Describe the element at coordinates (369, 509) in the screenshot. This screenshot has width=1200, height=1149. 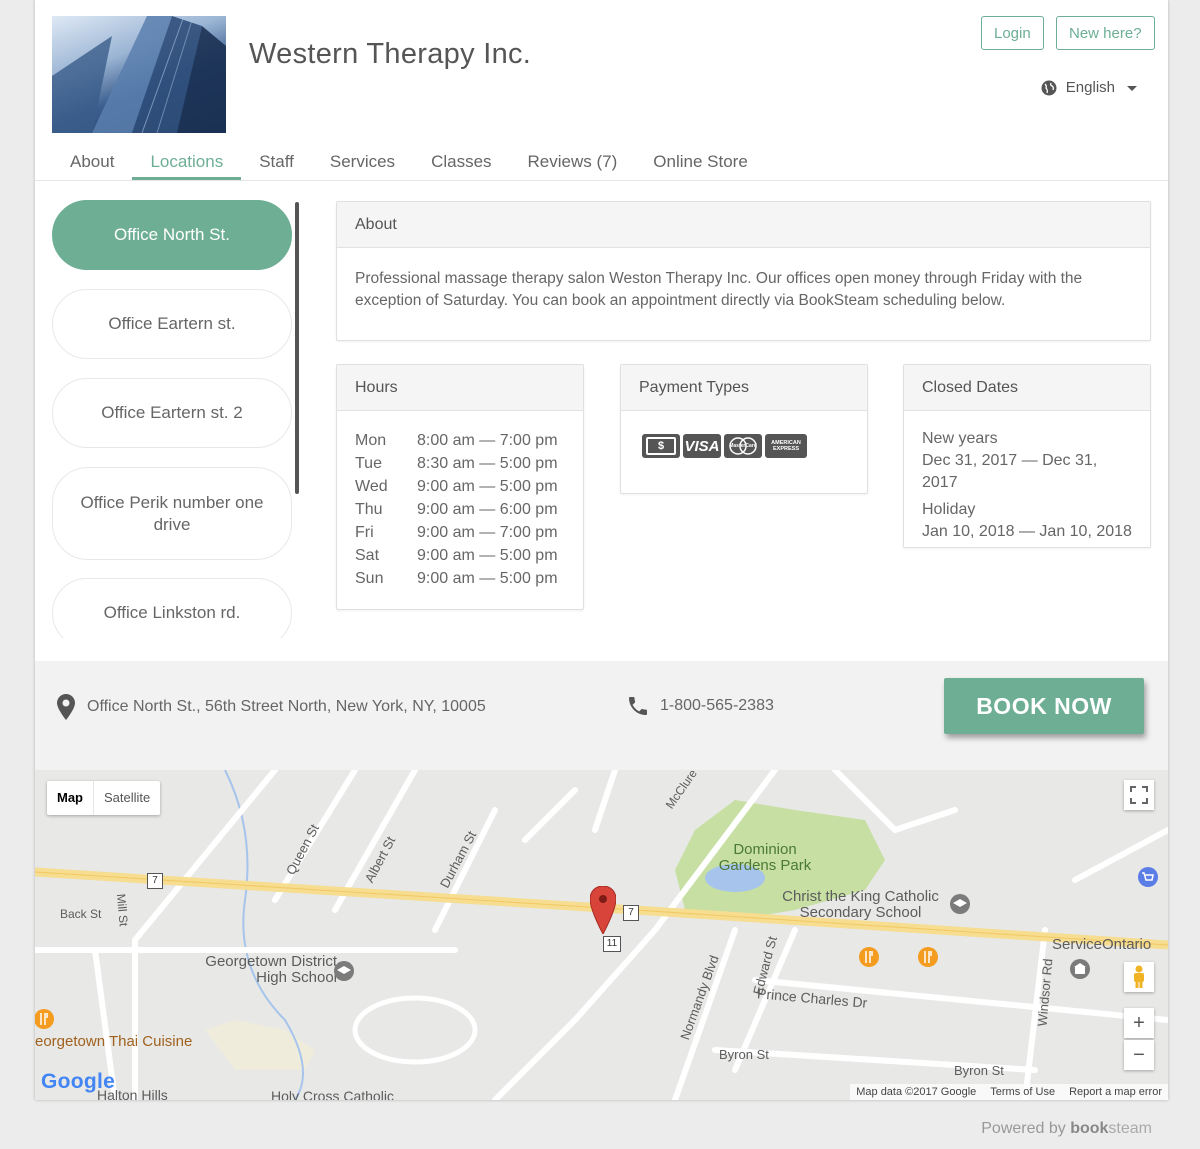
I see `hours-day: Thu` at that location.